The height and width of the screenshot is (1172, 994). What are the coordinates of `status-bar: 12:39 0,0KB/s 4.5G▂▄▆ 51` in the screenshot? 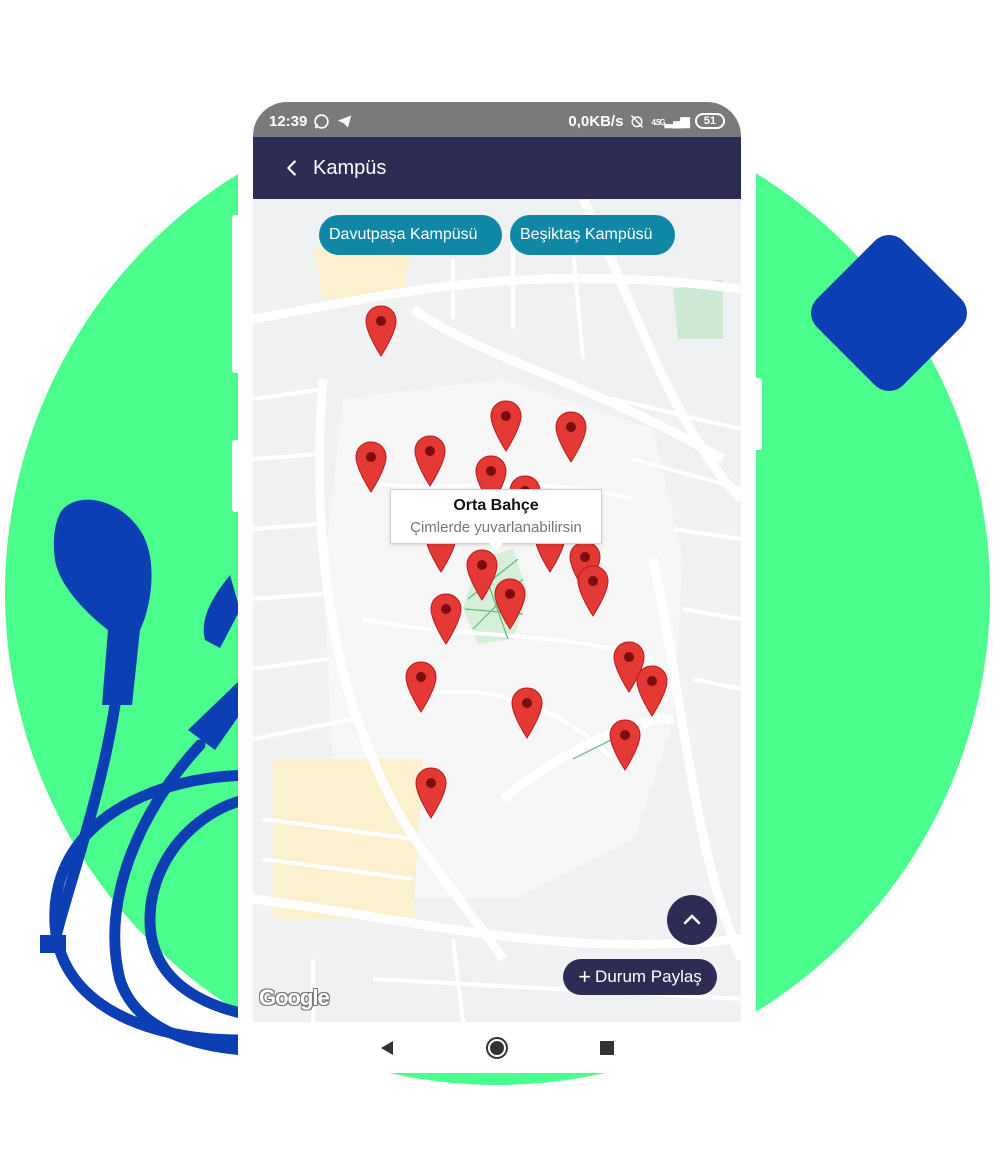 It's located at (497, 121).